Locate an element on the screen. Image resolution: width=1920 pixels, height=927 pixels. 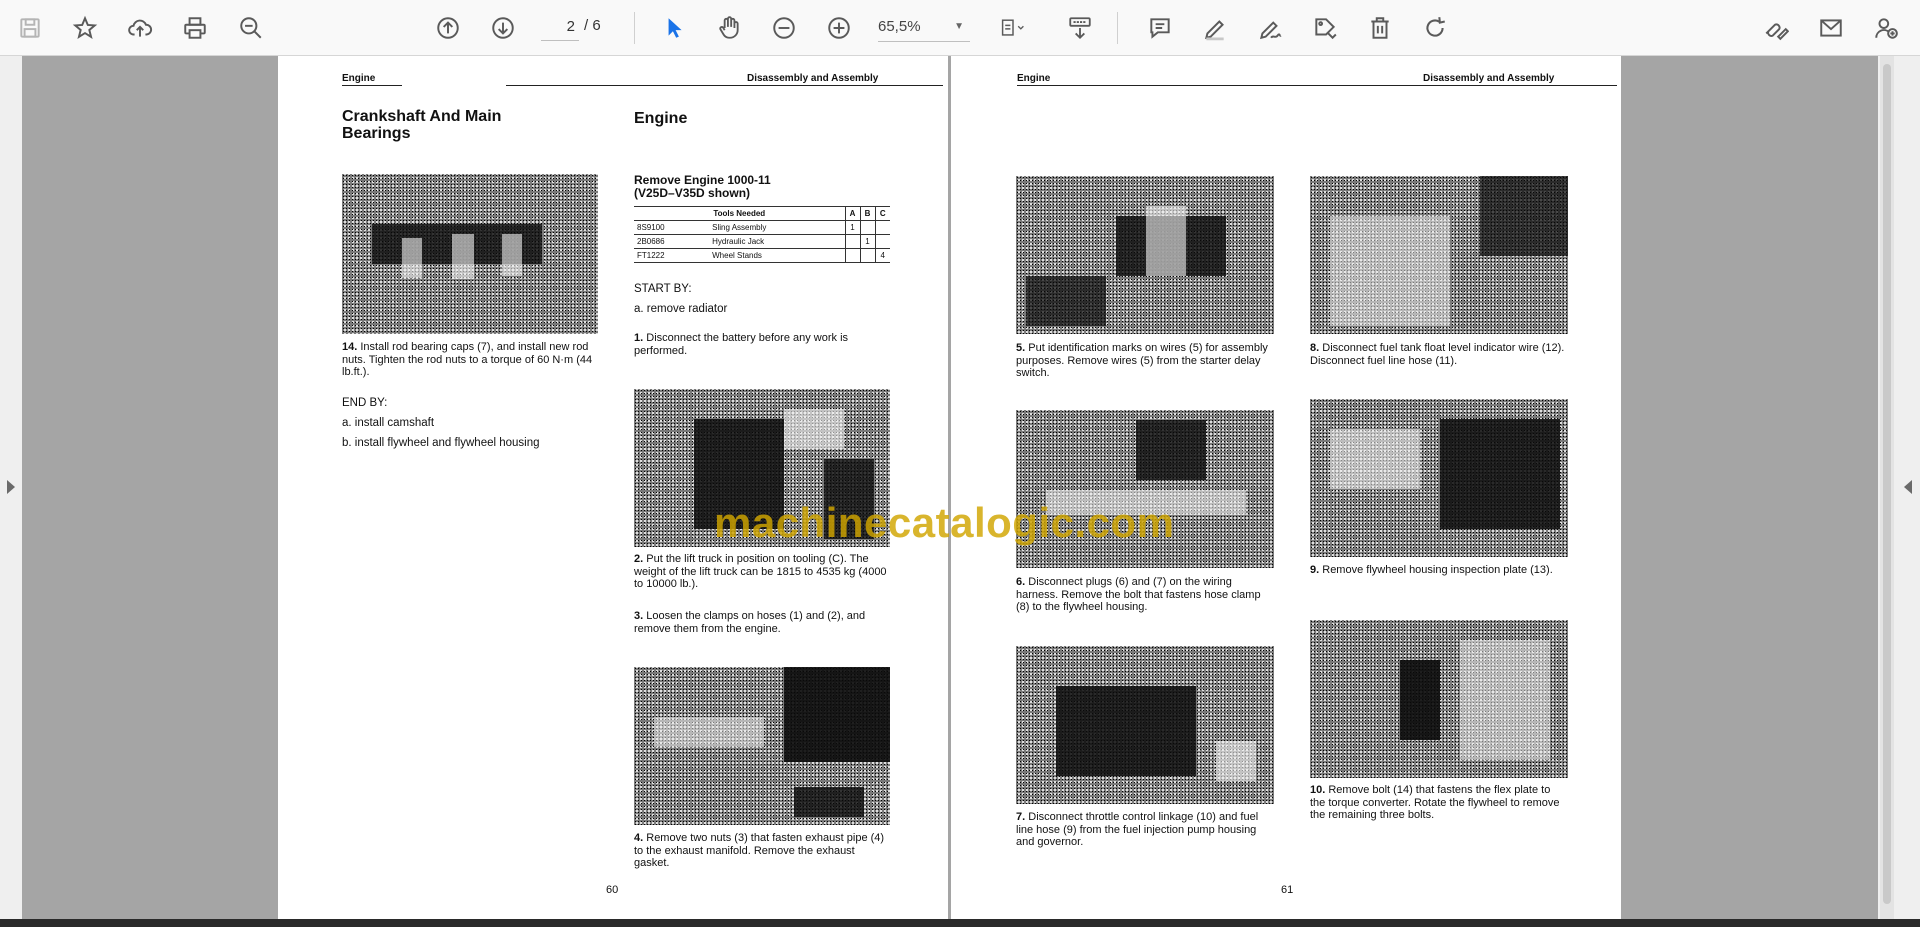
table-row: FT1222 Wheel Stands 4 is located at coordinates (762, 255).